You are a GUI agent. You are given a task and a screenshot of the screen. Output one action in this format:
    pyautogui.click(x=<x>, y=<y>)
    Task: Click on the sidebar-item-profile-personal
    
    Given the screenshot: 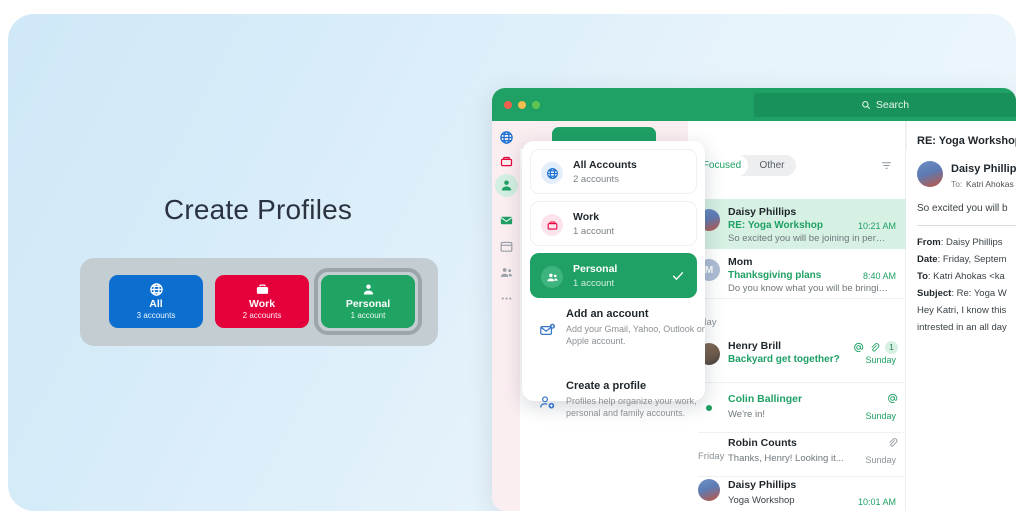 What is the action you would take?
    pyautogui.click(x=506, y=185)
    